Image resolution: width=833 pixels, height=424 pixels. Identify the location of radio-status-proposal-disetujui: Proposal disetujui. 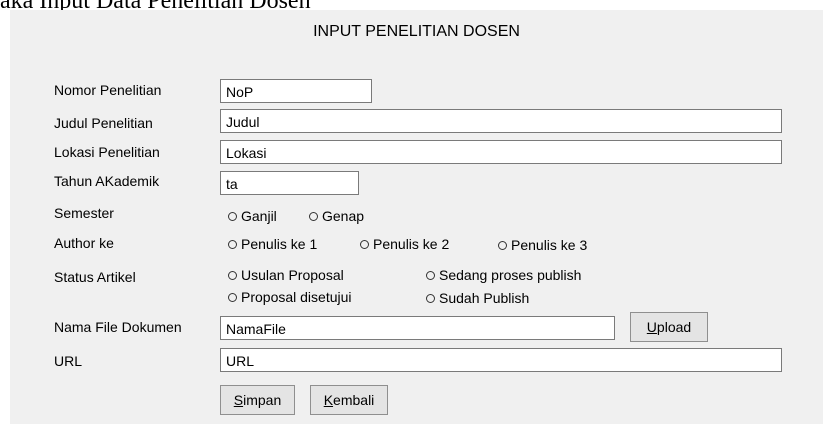
(290, 297).